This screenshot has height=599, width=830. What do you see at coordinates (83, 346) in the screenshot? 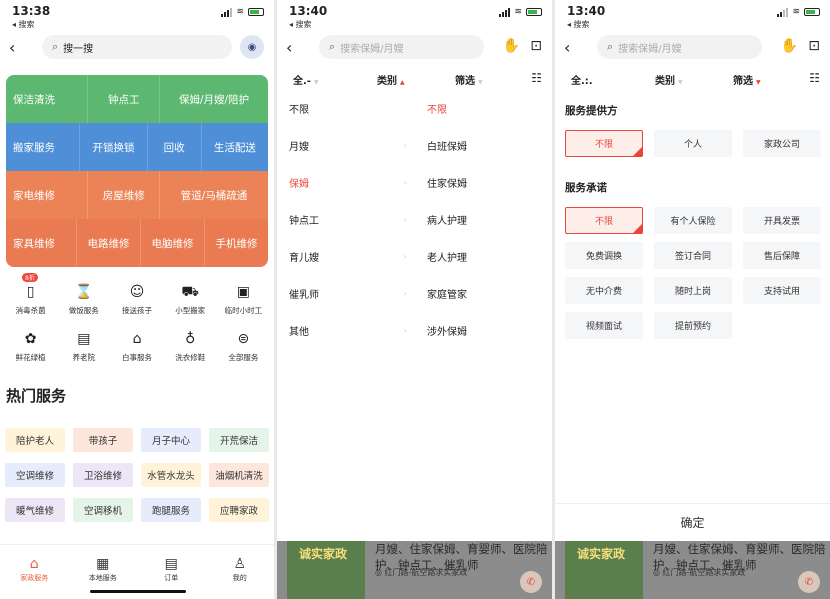
I see `menu-item-nursing-home: ▤ 养老院` at bounding box center [83, 346].